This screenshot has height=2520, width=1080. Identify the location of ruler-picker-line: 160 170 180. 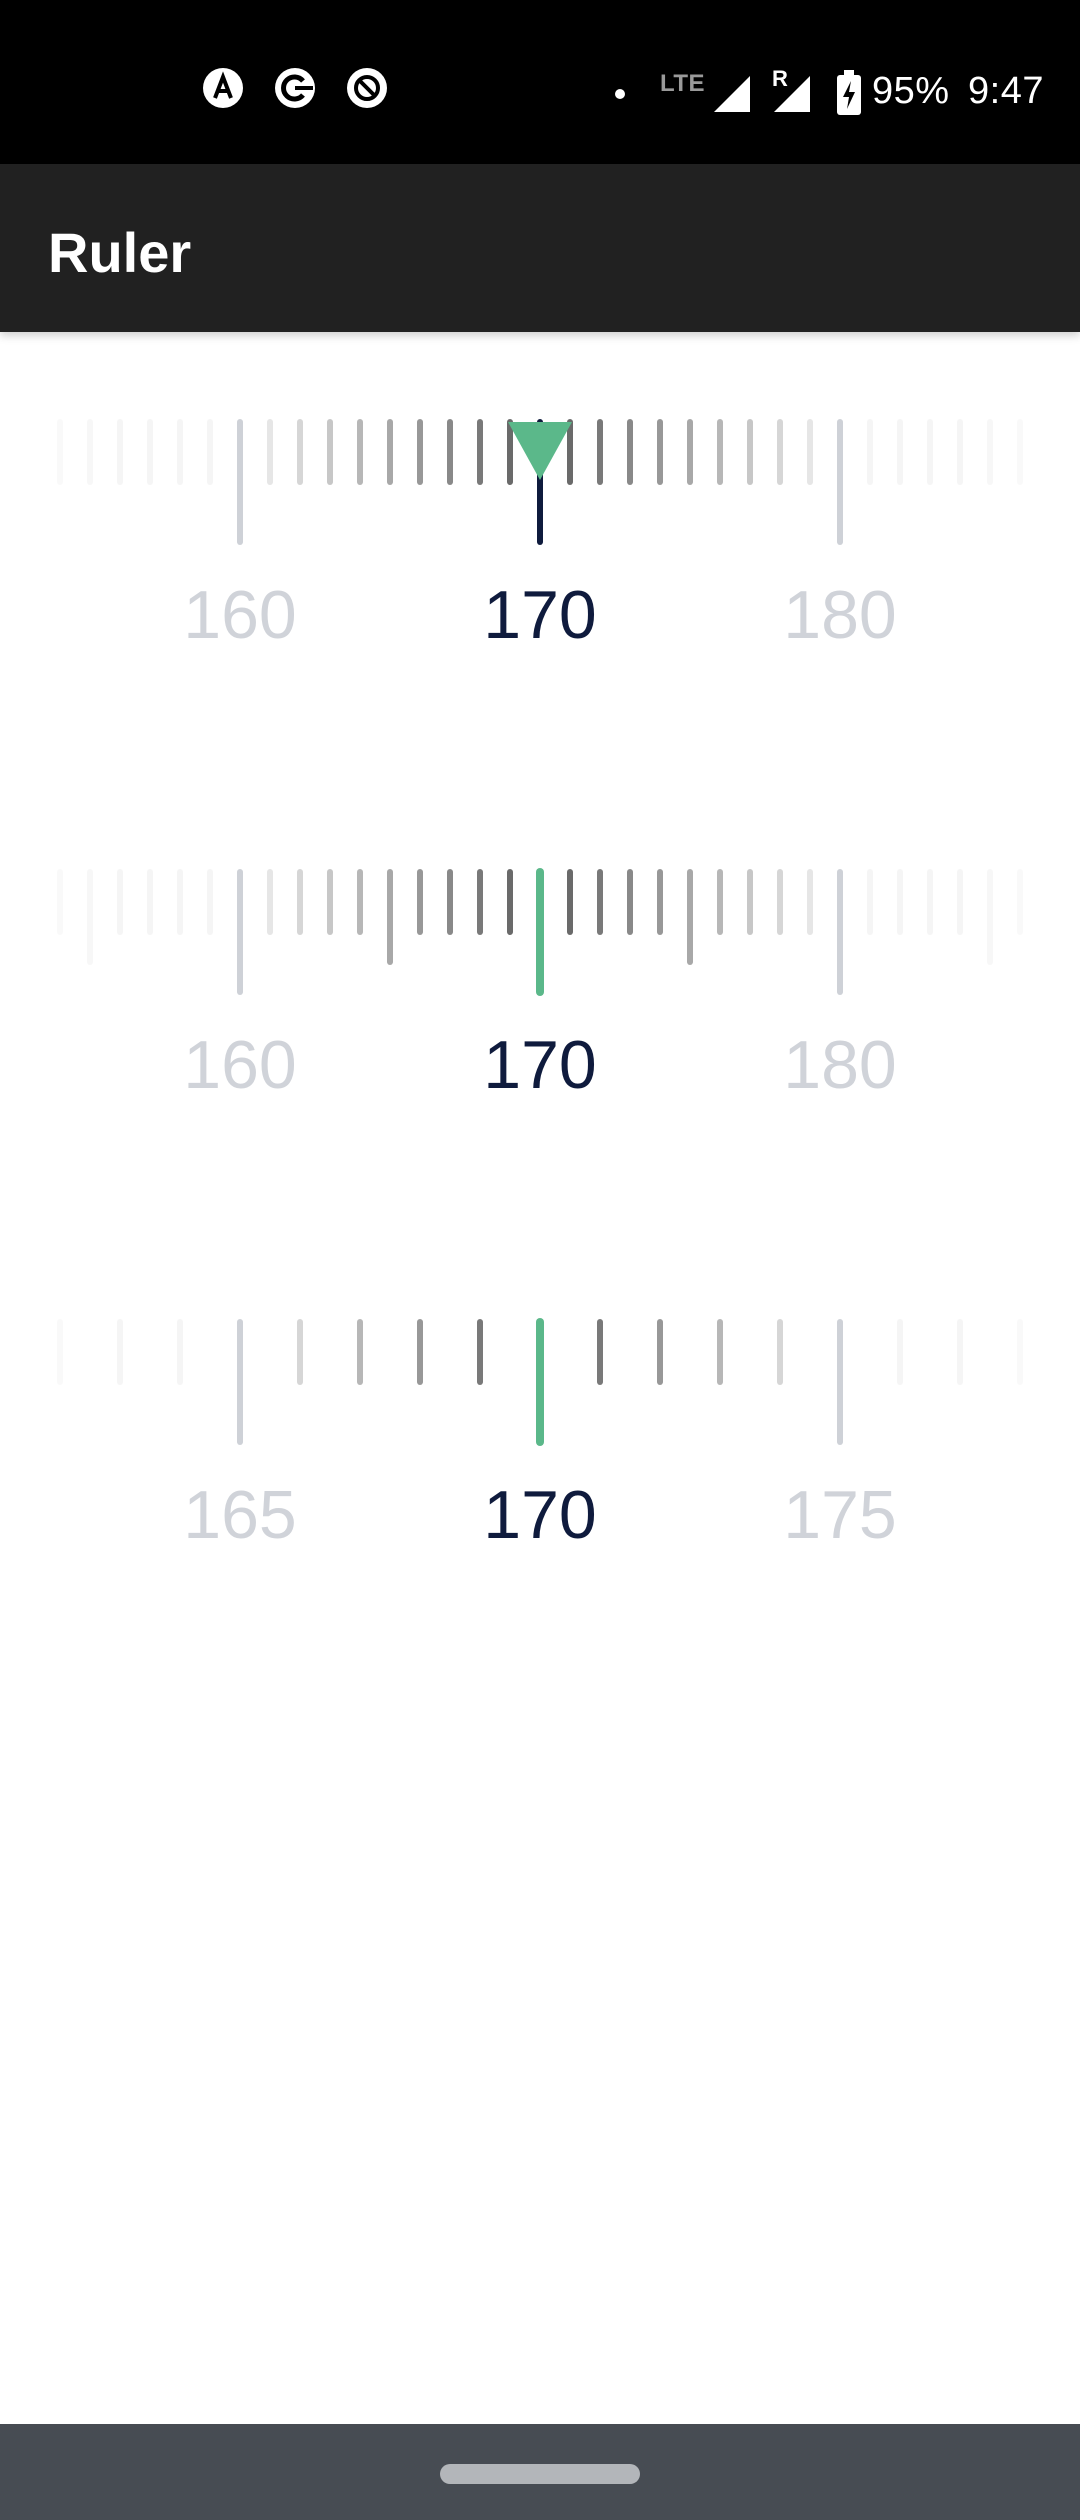
(540, 1000).